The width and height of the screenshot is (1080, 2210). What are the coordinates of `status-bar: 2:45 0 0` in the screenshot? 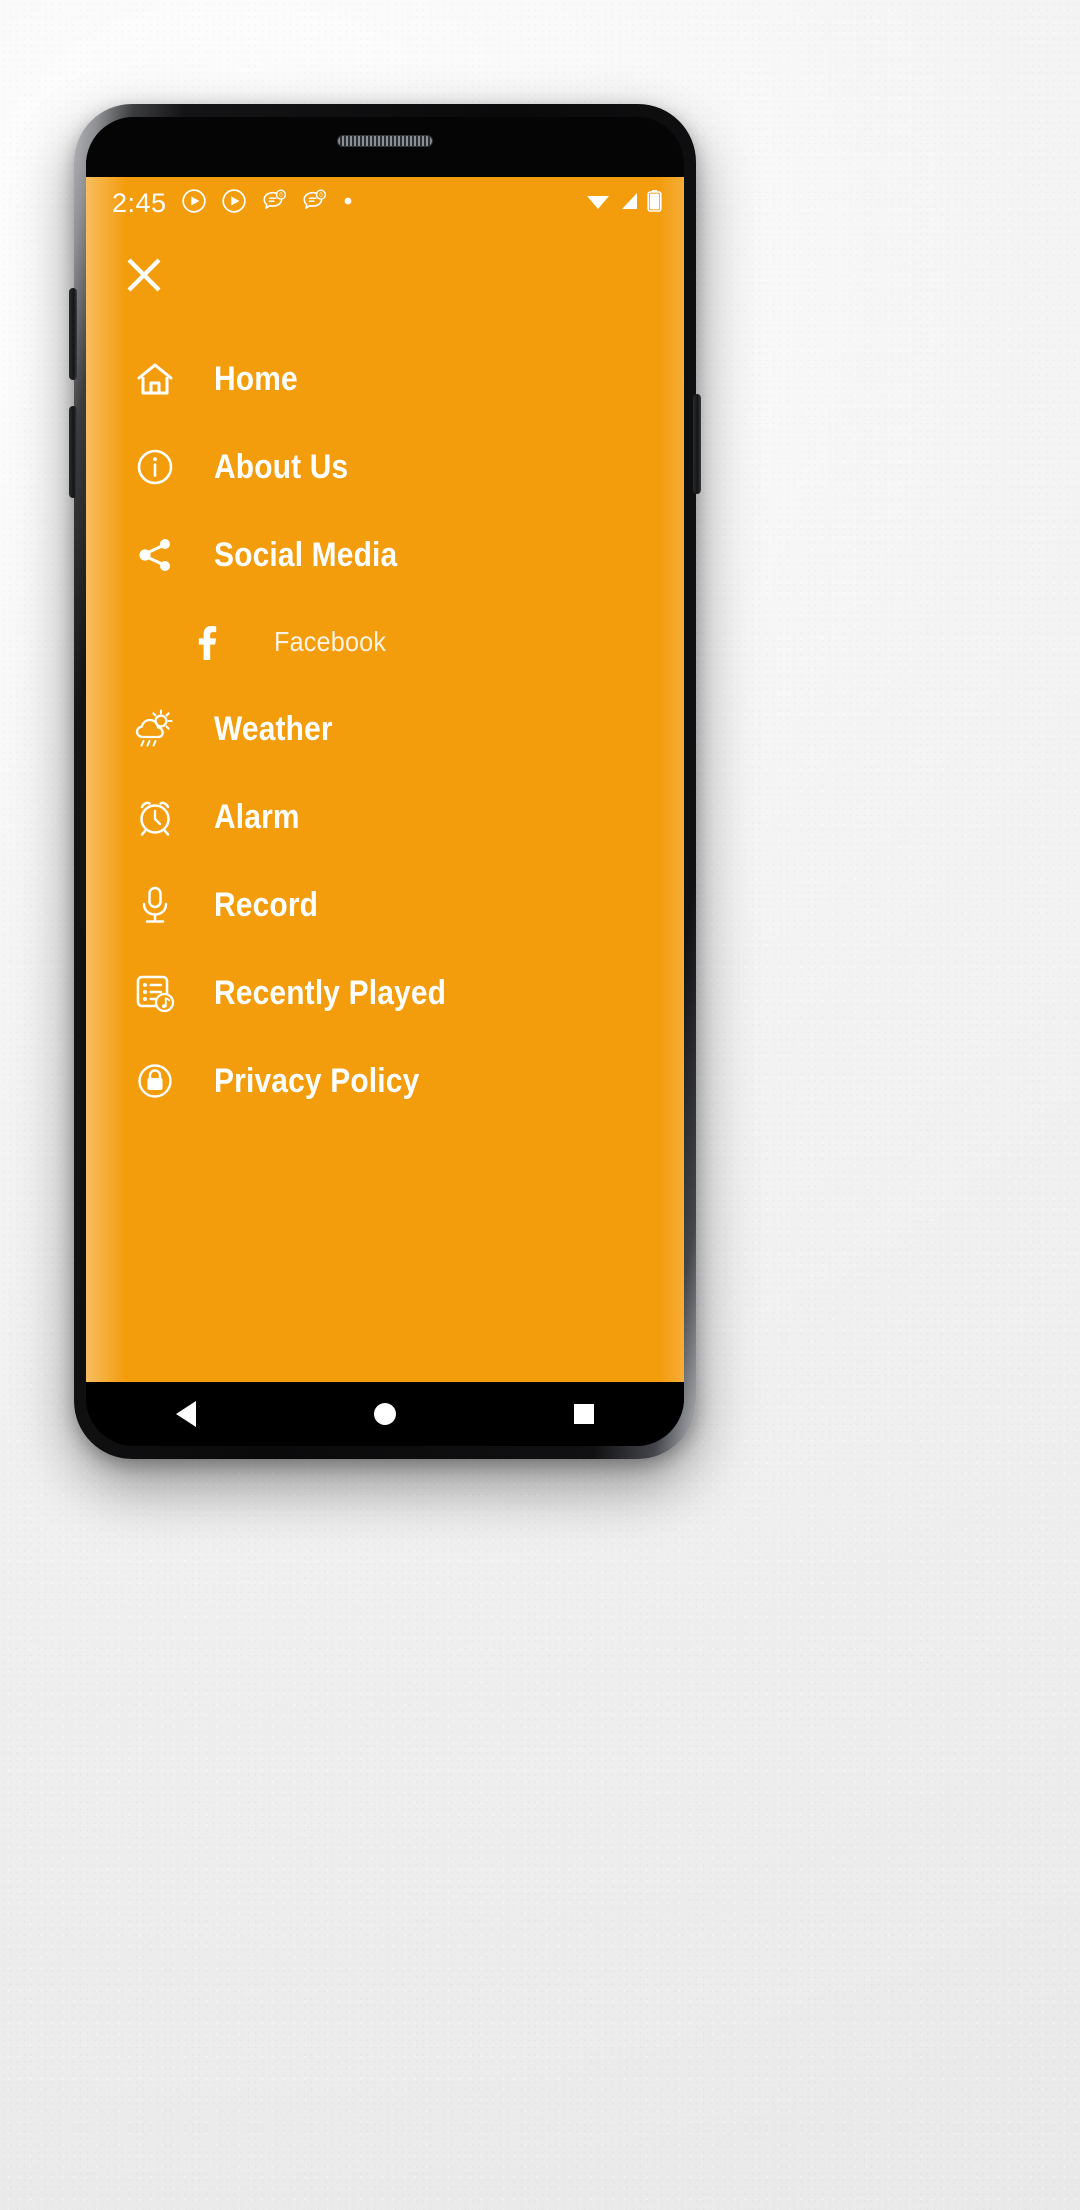 It's located at (385, 203).